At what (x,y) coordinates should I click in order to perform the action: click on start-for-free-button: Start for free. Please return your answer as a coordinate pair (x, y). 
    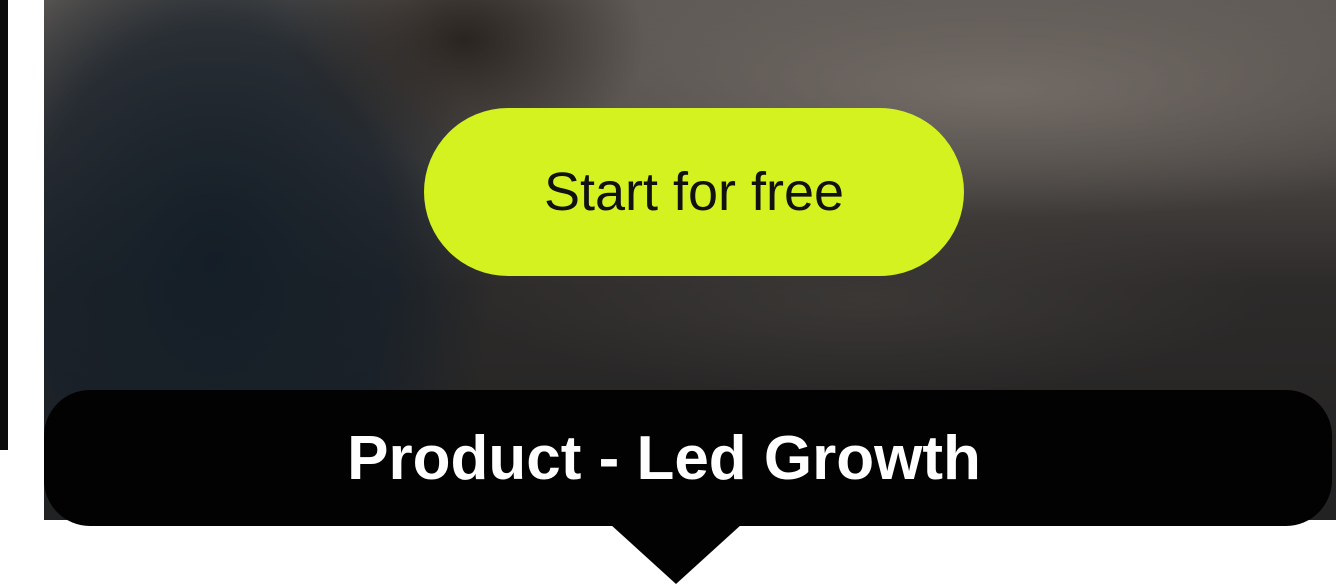
    Looking at the image, I should click on (694, 192).